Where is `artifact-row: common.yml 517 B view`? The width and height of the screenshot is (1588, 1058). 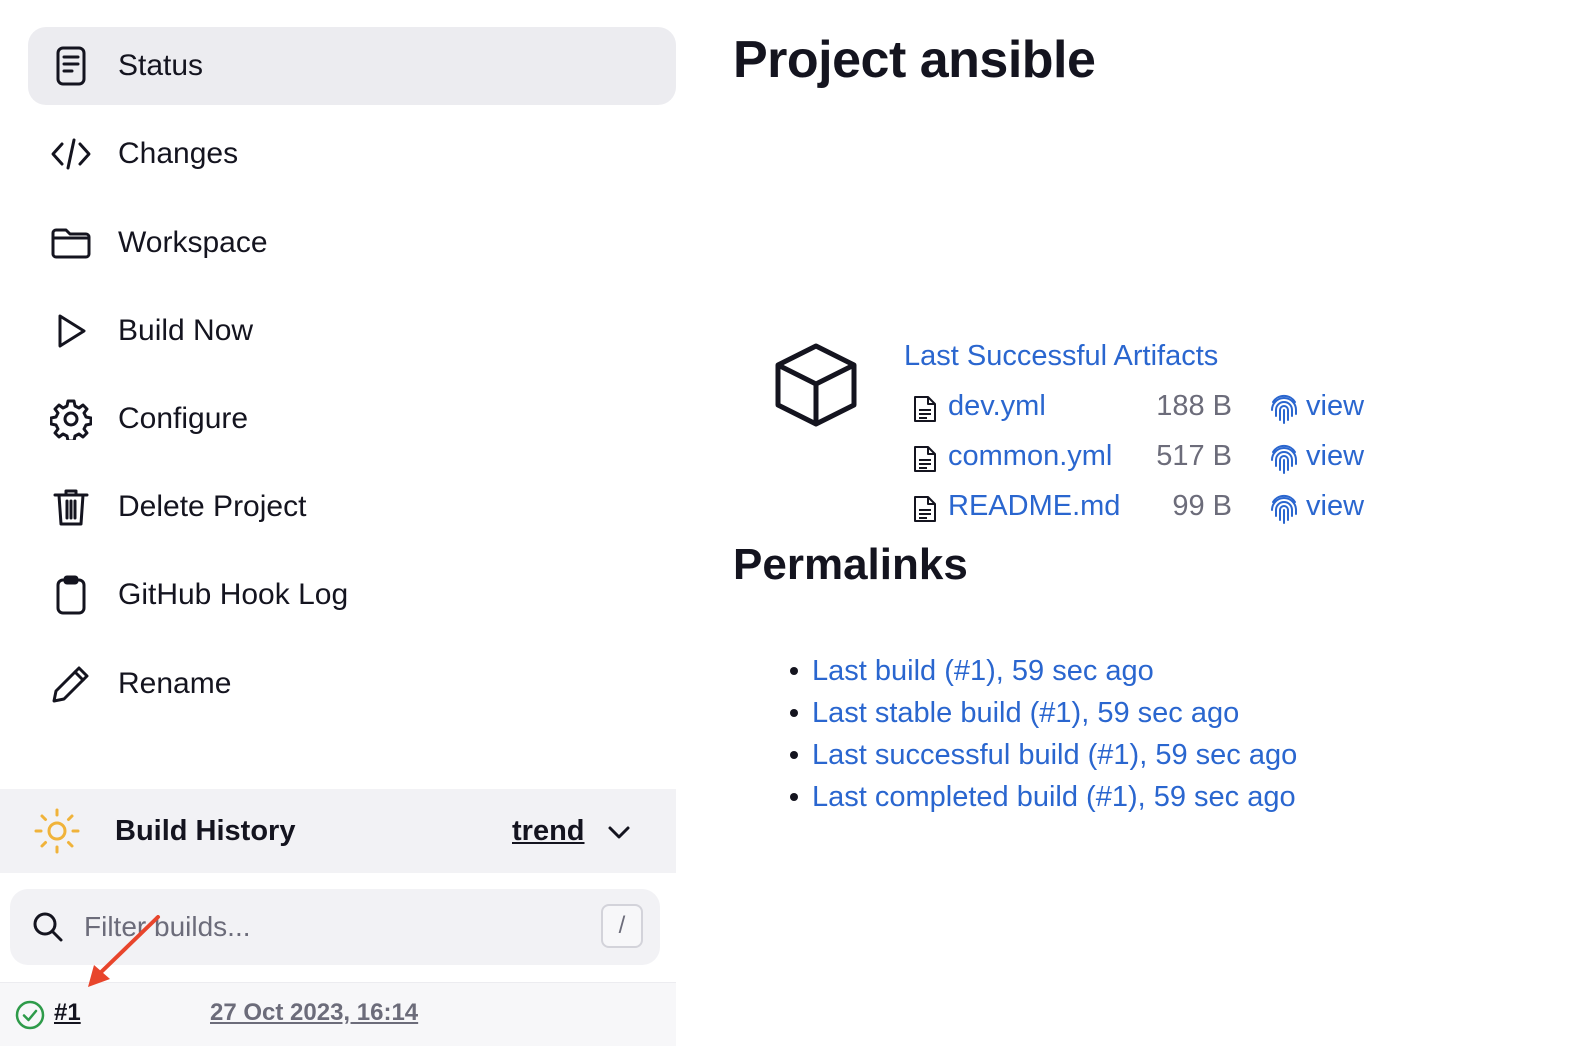 artifact-row: common.yml 517 B view is located at coordinates (1152, 458).